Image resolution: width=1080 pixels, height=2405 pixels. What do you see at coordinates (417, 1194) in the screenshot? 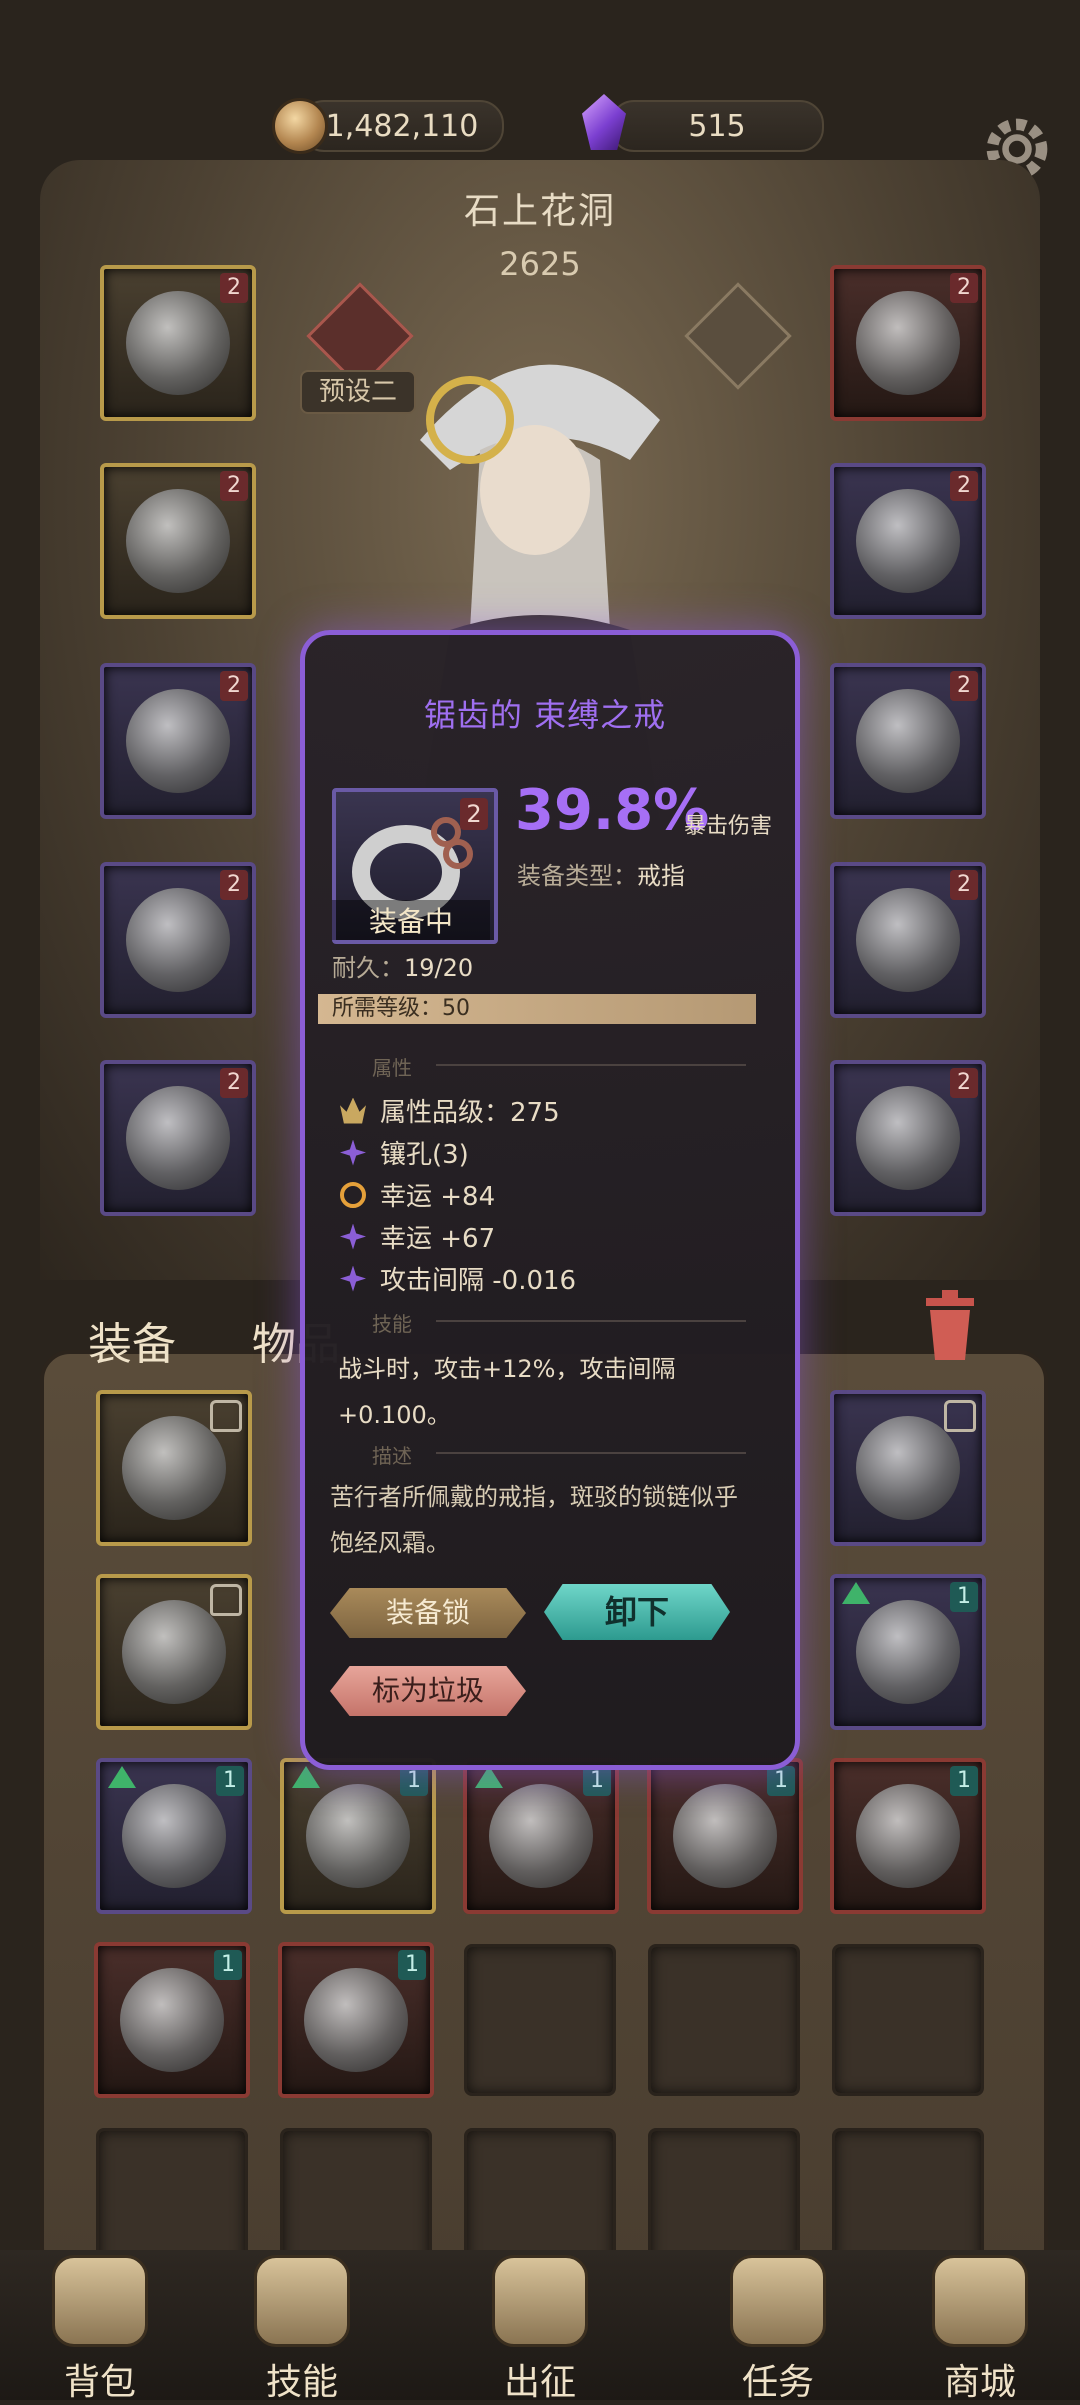
I see `attr-luck-1: 幸运 +84` at bounding box center [417, 1194].